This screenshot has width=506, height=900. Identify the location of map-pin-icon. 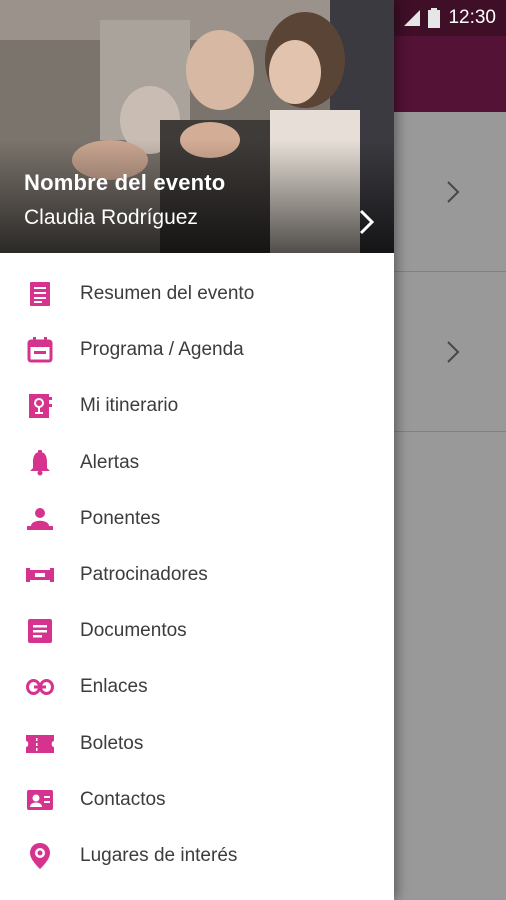
(40, 856).